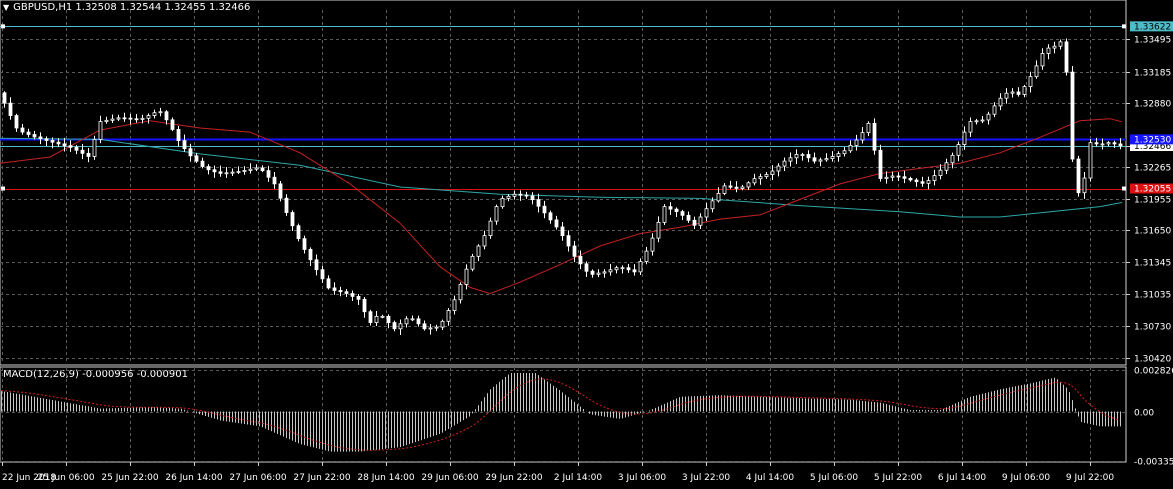 The width and height of the screenshot is (1173, 489). I want to click on time-label: 2 Jul 14:00, so click(578, 478).